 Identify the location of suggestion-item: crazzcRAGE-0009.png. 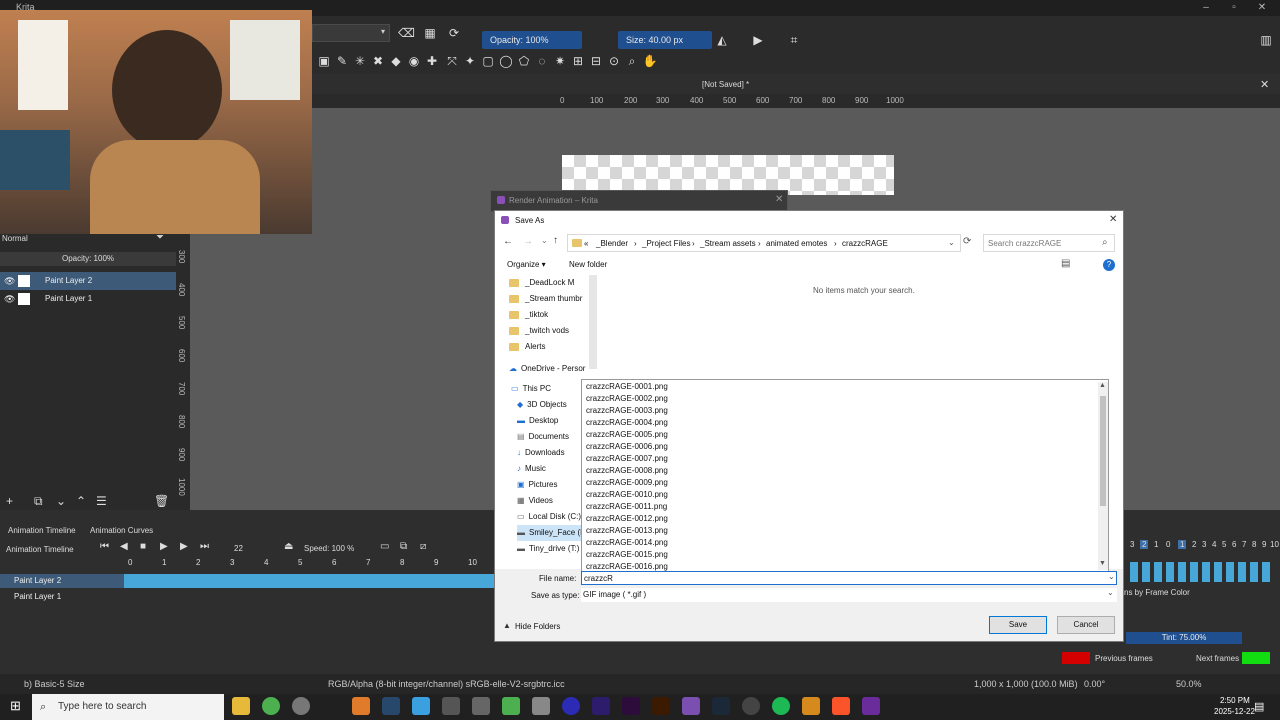
(837, 483).